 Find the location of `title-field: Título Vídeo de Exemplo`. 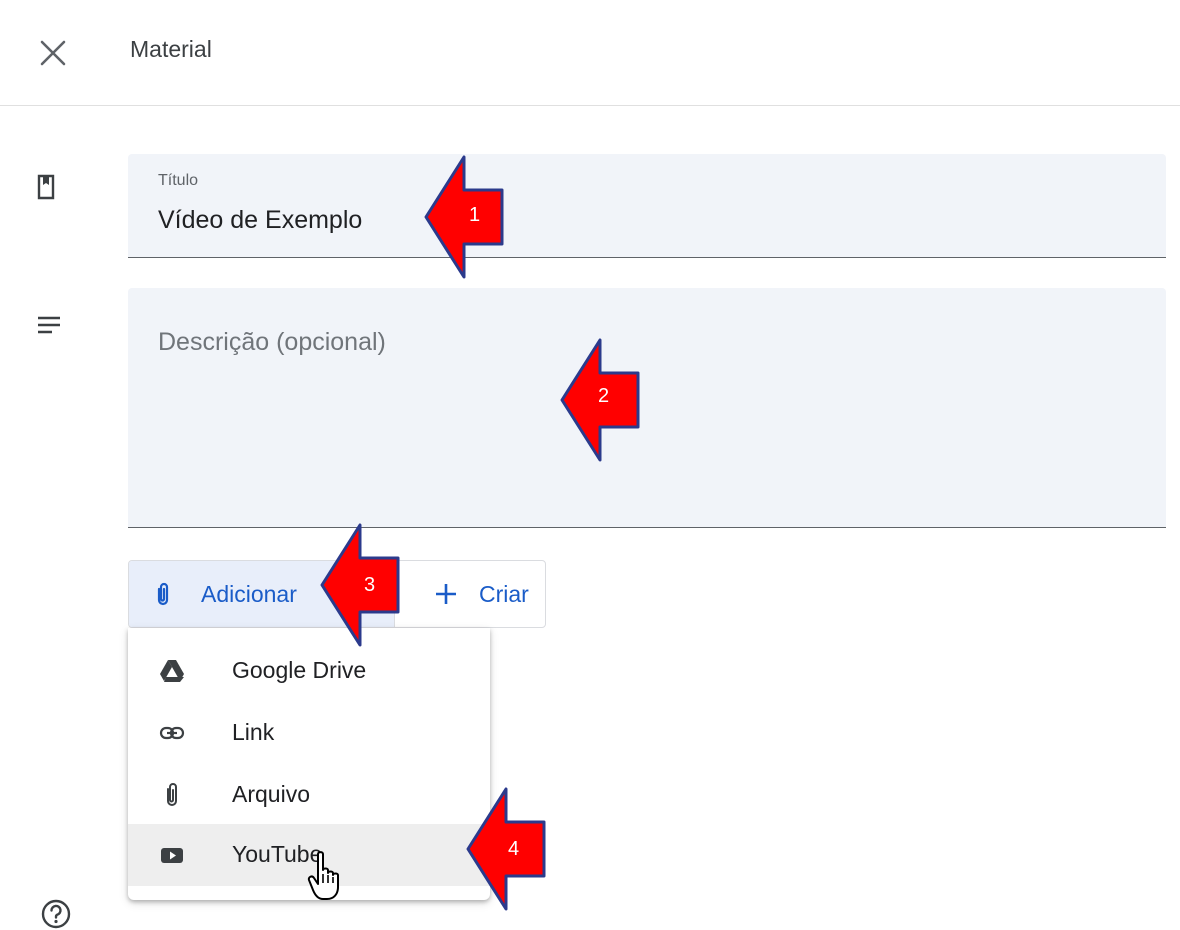

title-field: Título Vídeo de Exemplo is located at coordinates (647, 206).